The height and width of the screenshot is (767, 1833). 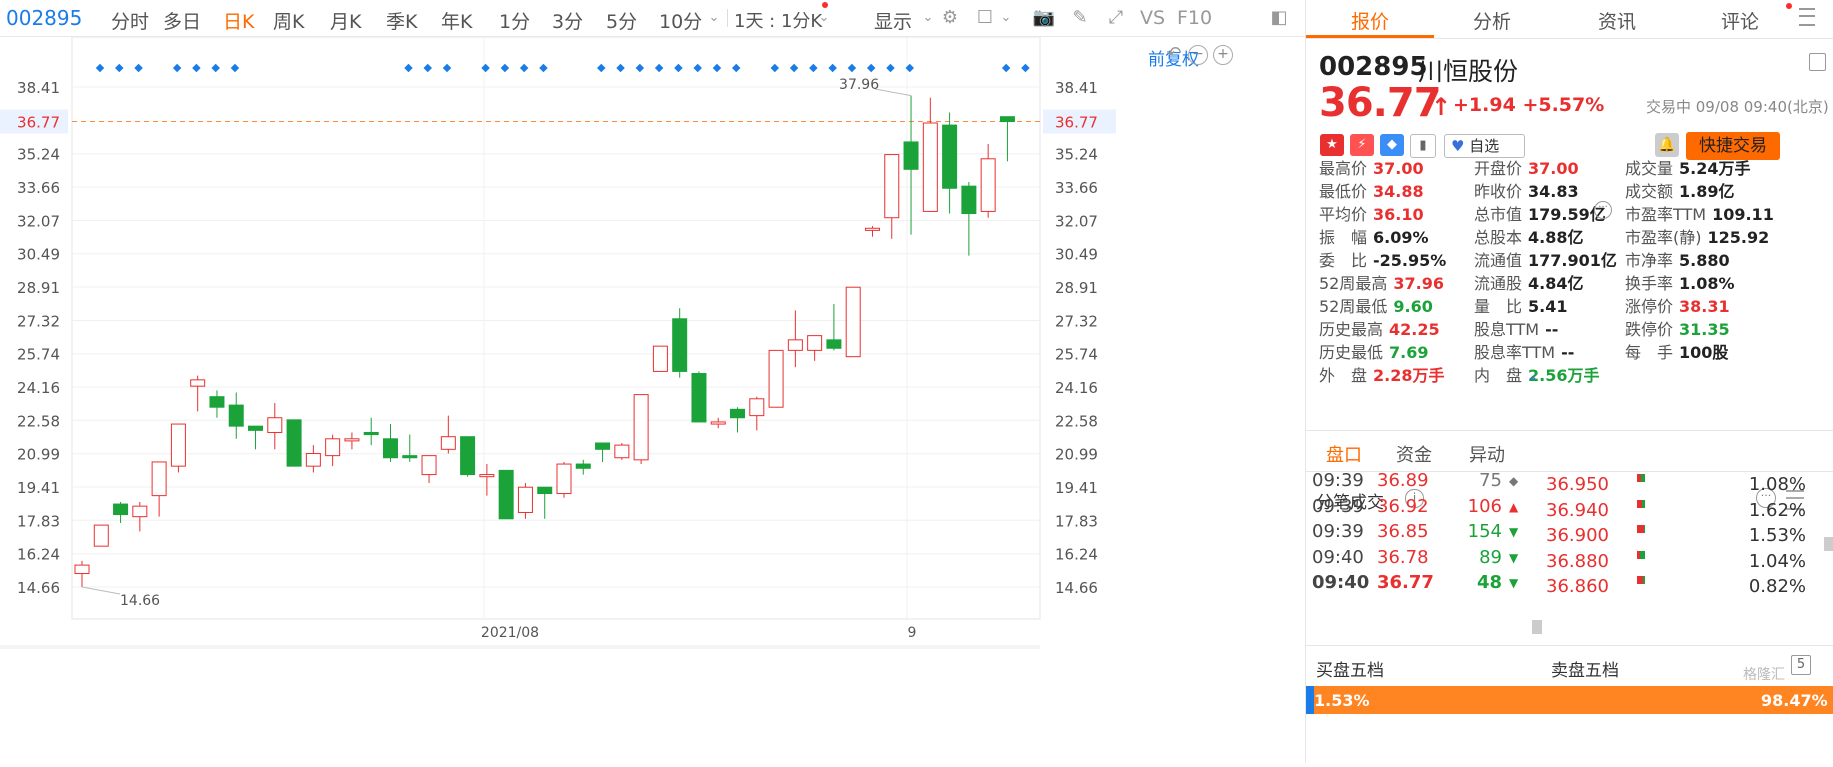 What do you see at coordinates (1403, 480) in the screenshot?
I see `tick-price: 36.89` at bounding box center [1403, 480].